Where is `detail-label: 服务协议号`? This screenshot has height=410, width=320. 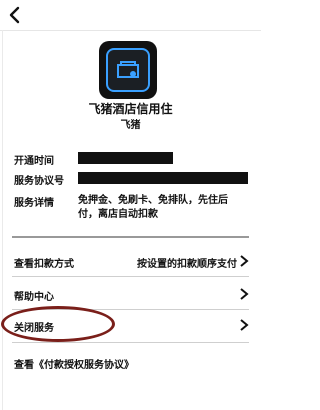 detail-label: 服务协议号 is located at coordinates (39, 181).